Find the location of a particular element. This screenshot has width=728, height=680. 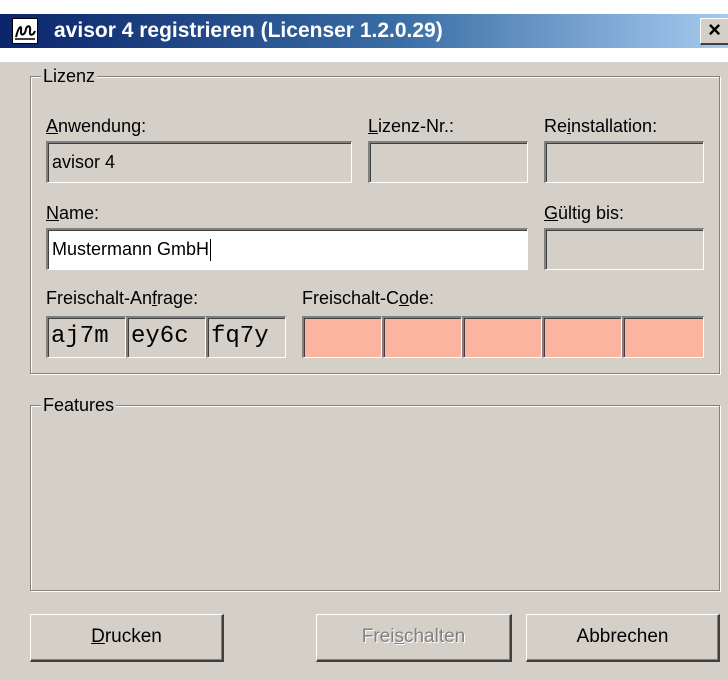

gueltig-bis-label: Gültig bis: is located at coordinates (584, 213).